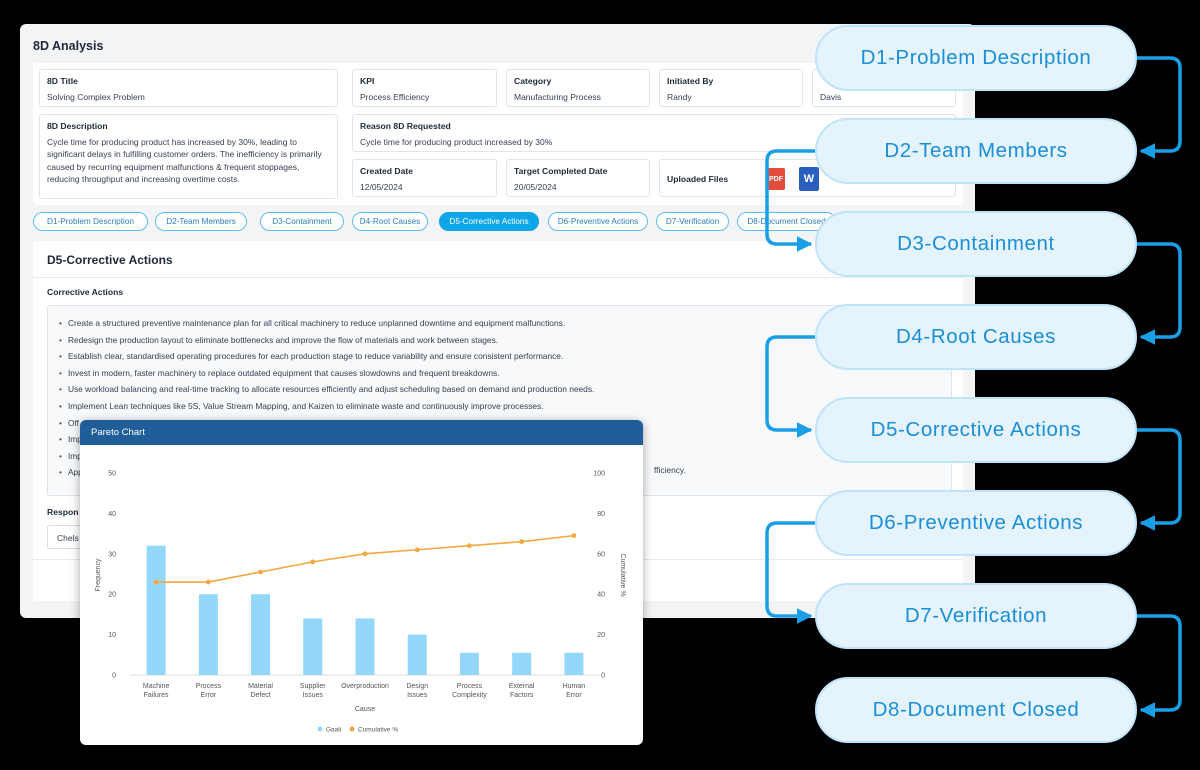 The height and width of the screenshot is (770, 1200). I want to click on flow-step-1: D1-Problem Description, so click(976, 58).